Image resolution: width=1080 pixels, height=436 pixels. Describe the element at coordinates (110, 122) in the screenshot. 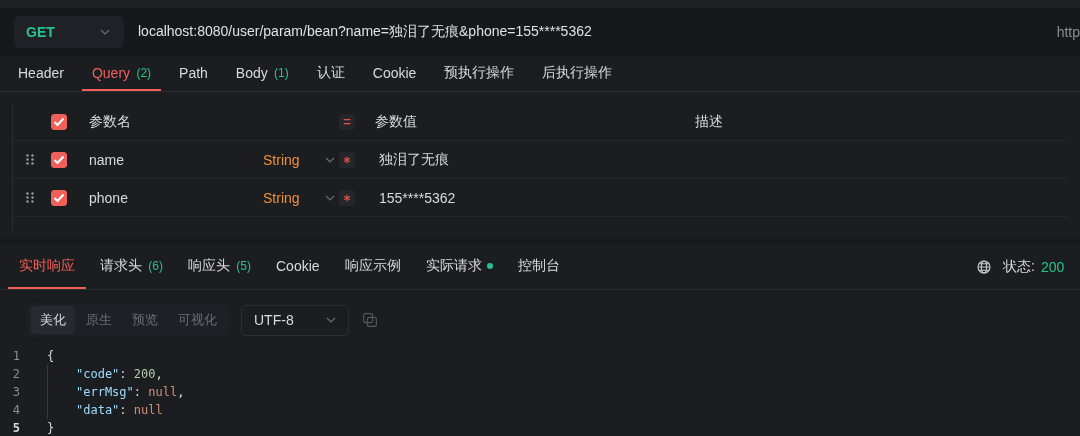

I see `column-header: 参数名` at that location.